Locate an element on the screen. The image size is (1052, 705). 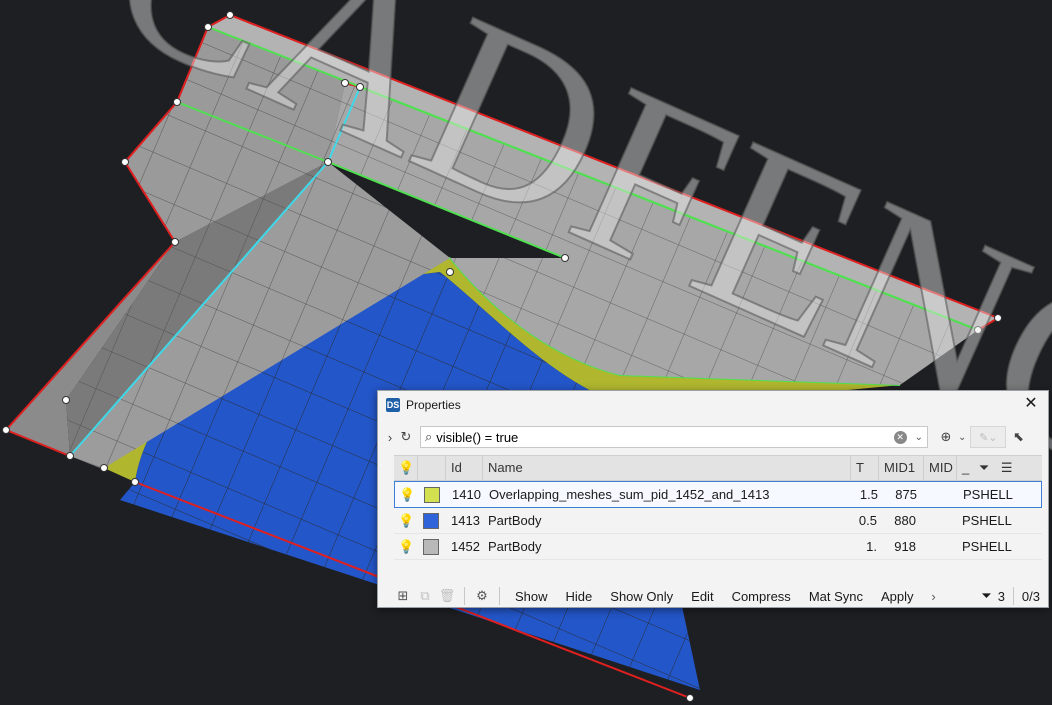
cell-id: 1410 is located at coordinates (466, 494).